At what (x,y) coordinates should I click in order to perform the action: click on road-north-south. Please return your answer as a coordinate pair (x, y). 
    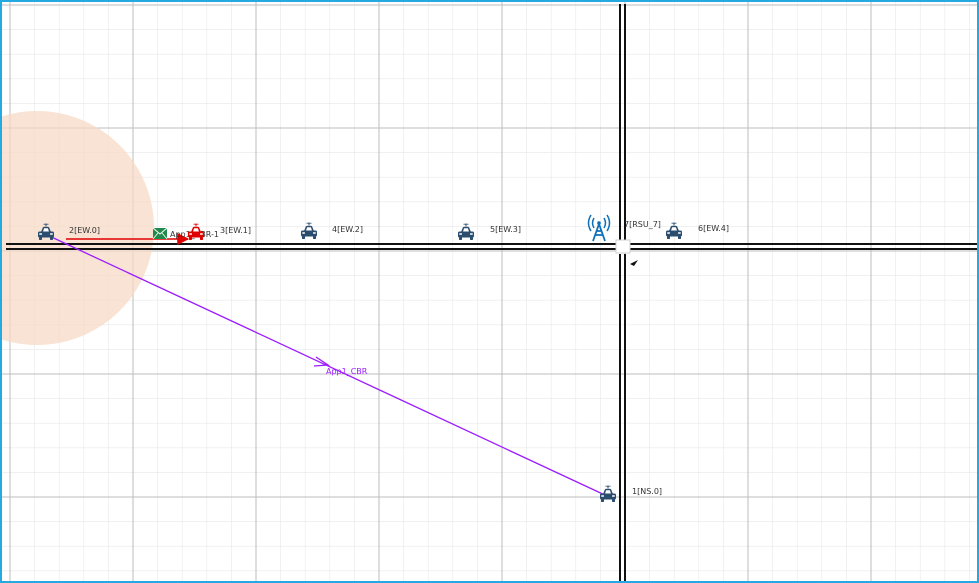
    Looking at the image, I should click on (622, 292).